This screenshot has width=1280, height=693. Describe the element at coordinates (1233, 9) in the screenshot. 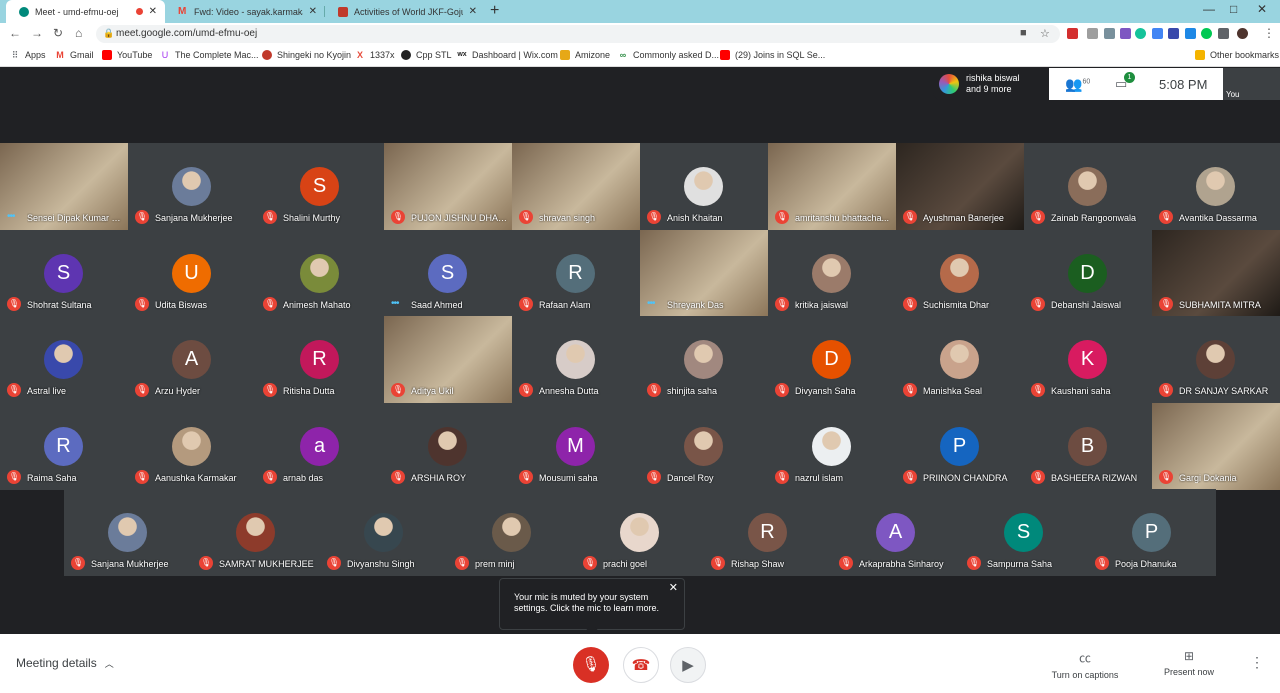

I see `maximize-button: □` at that location.